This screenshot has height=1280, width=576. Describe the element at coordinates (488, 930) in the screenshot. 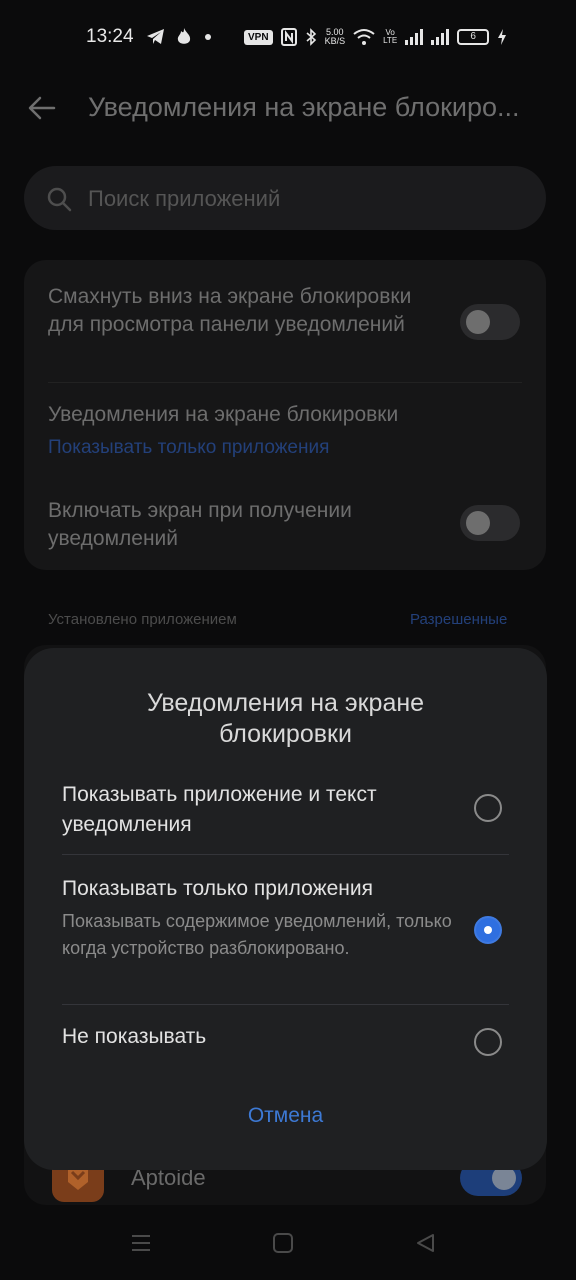

I see `radio-button-selected` at that location.